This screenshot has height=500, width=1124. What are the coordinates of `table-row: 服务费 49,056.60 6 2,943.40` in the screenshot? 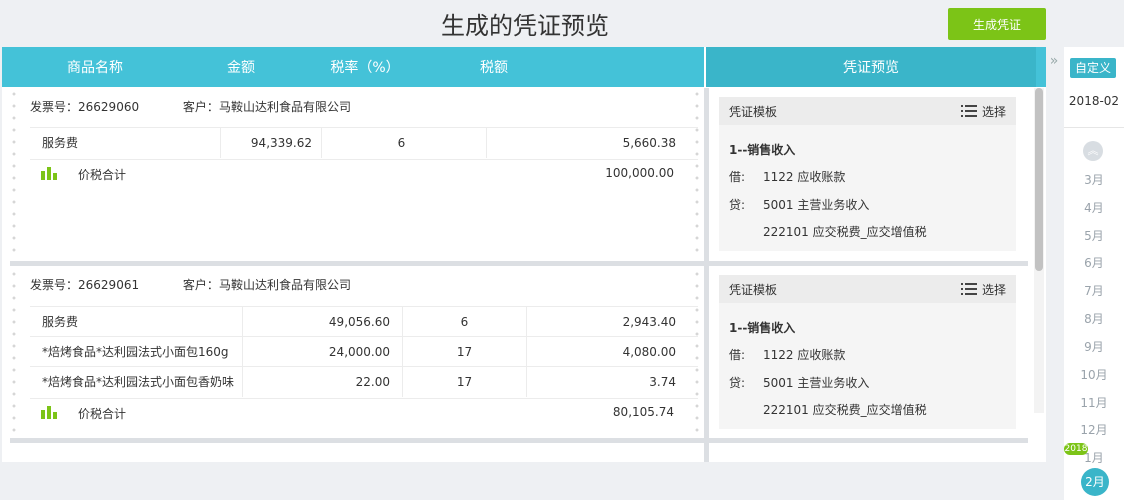 It's located at (364, 321).